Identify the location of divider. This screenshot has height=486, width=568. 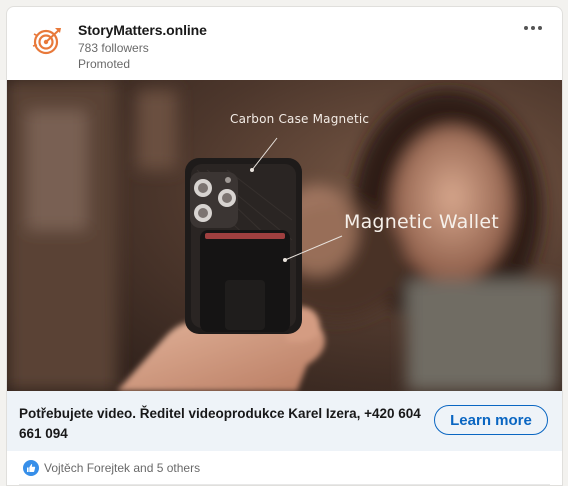
(284, 484).